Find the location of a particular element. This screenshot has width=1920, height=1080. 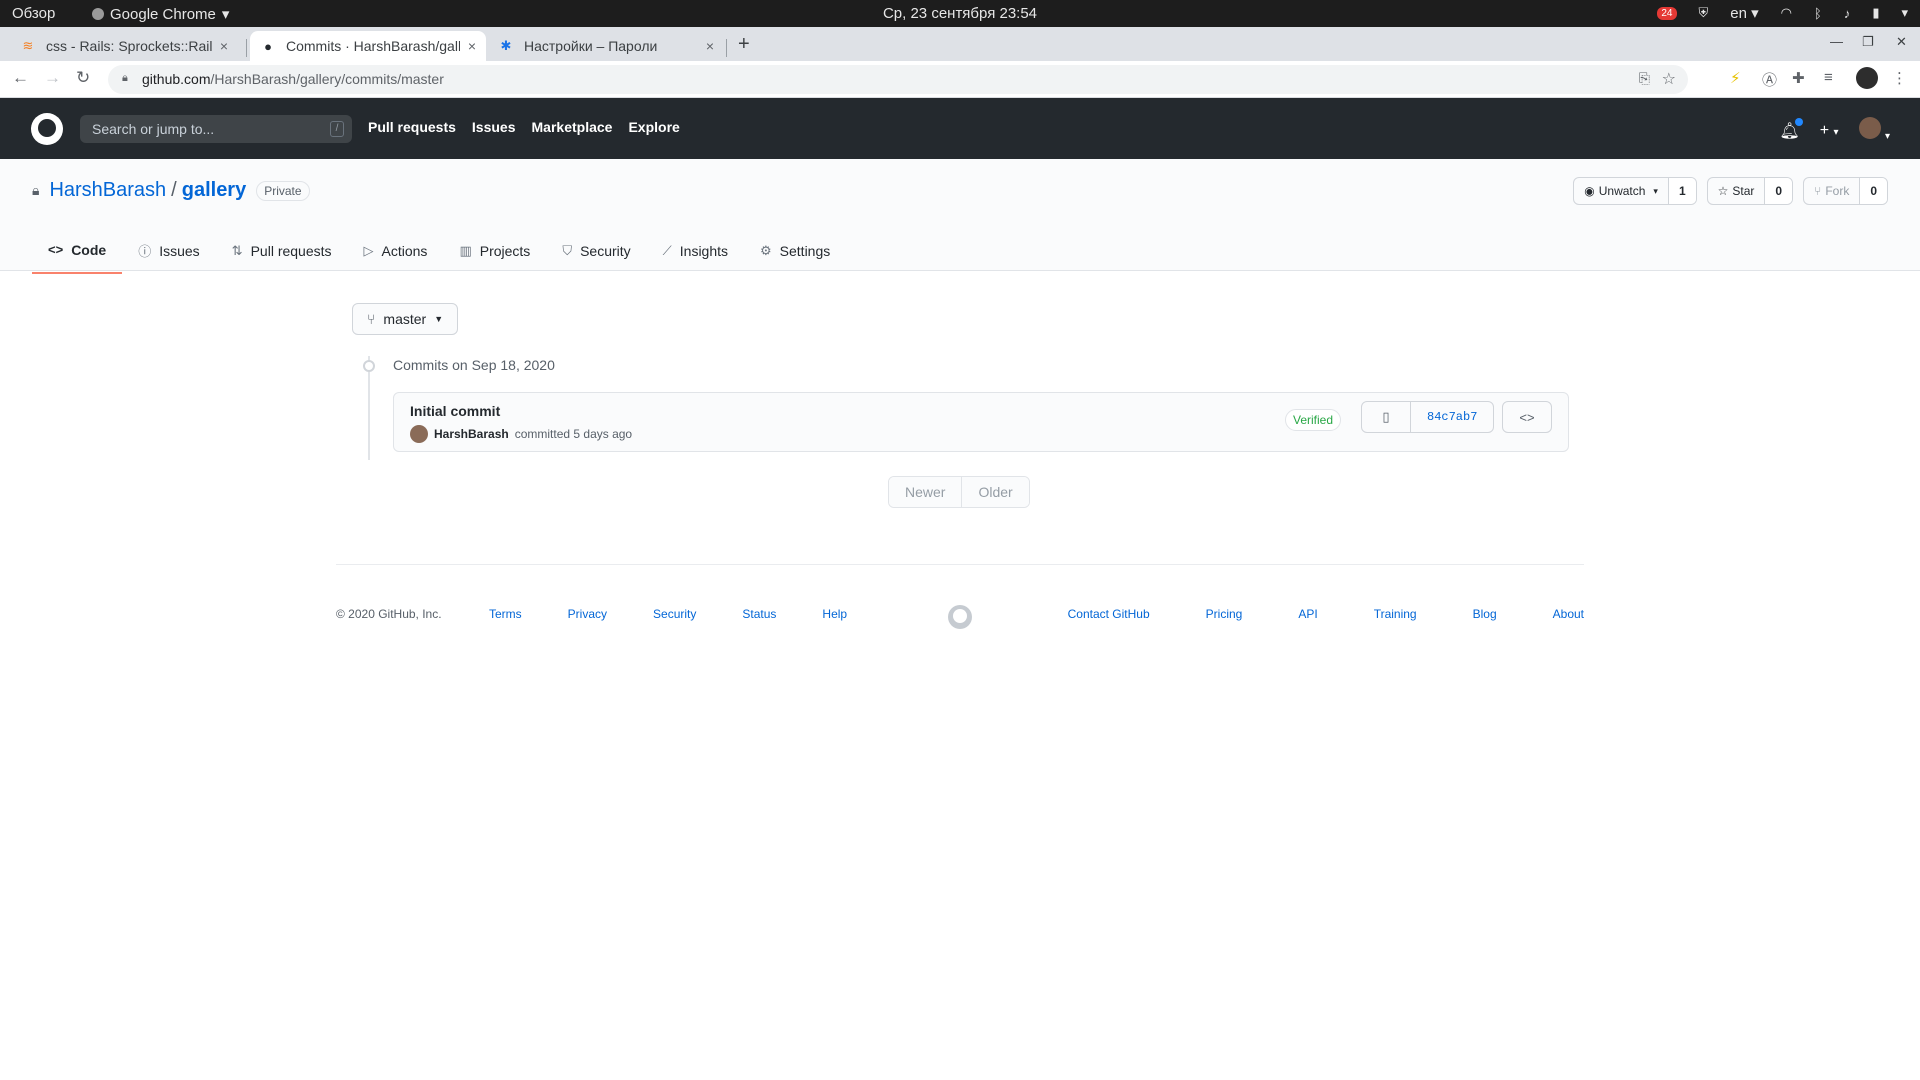

shield-icon: ⛨ is located at coordinates (1704, 13).